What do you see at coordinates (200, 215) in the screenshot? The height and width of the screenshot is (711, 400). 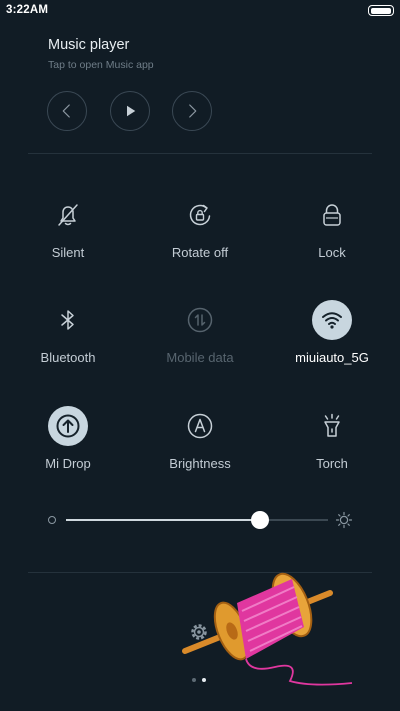 I see `rotate-lock-icon` at bounding box center [200, 215].